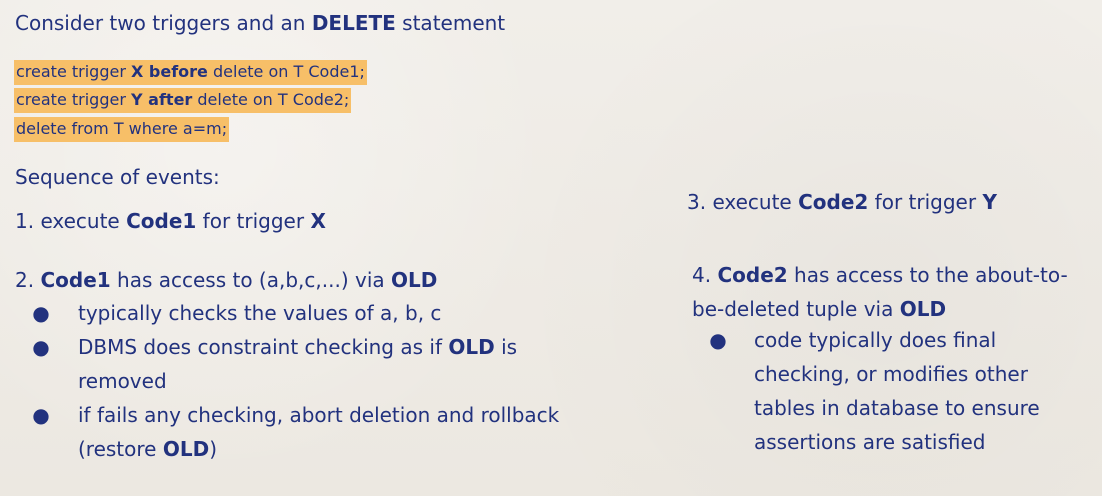 This screenshot has width=1102, height=496. Describe the element at coordinates (260, 313) in the screenshot. I see `bullet-text: typically checks the values of a, b, c` at that location.